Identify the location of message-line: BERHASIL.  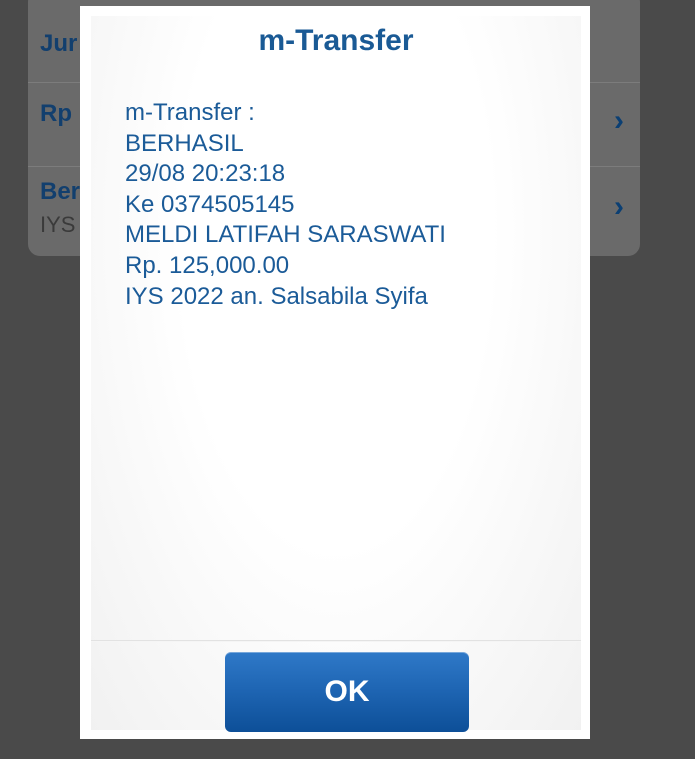
(184, 143).